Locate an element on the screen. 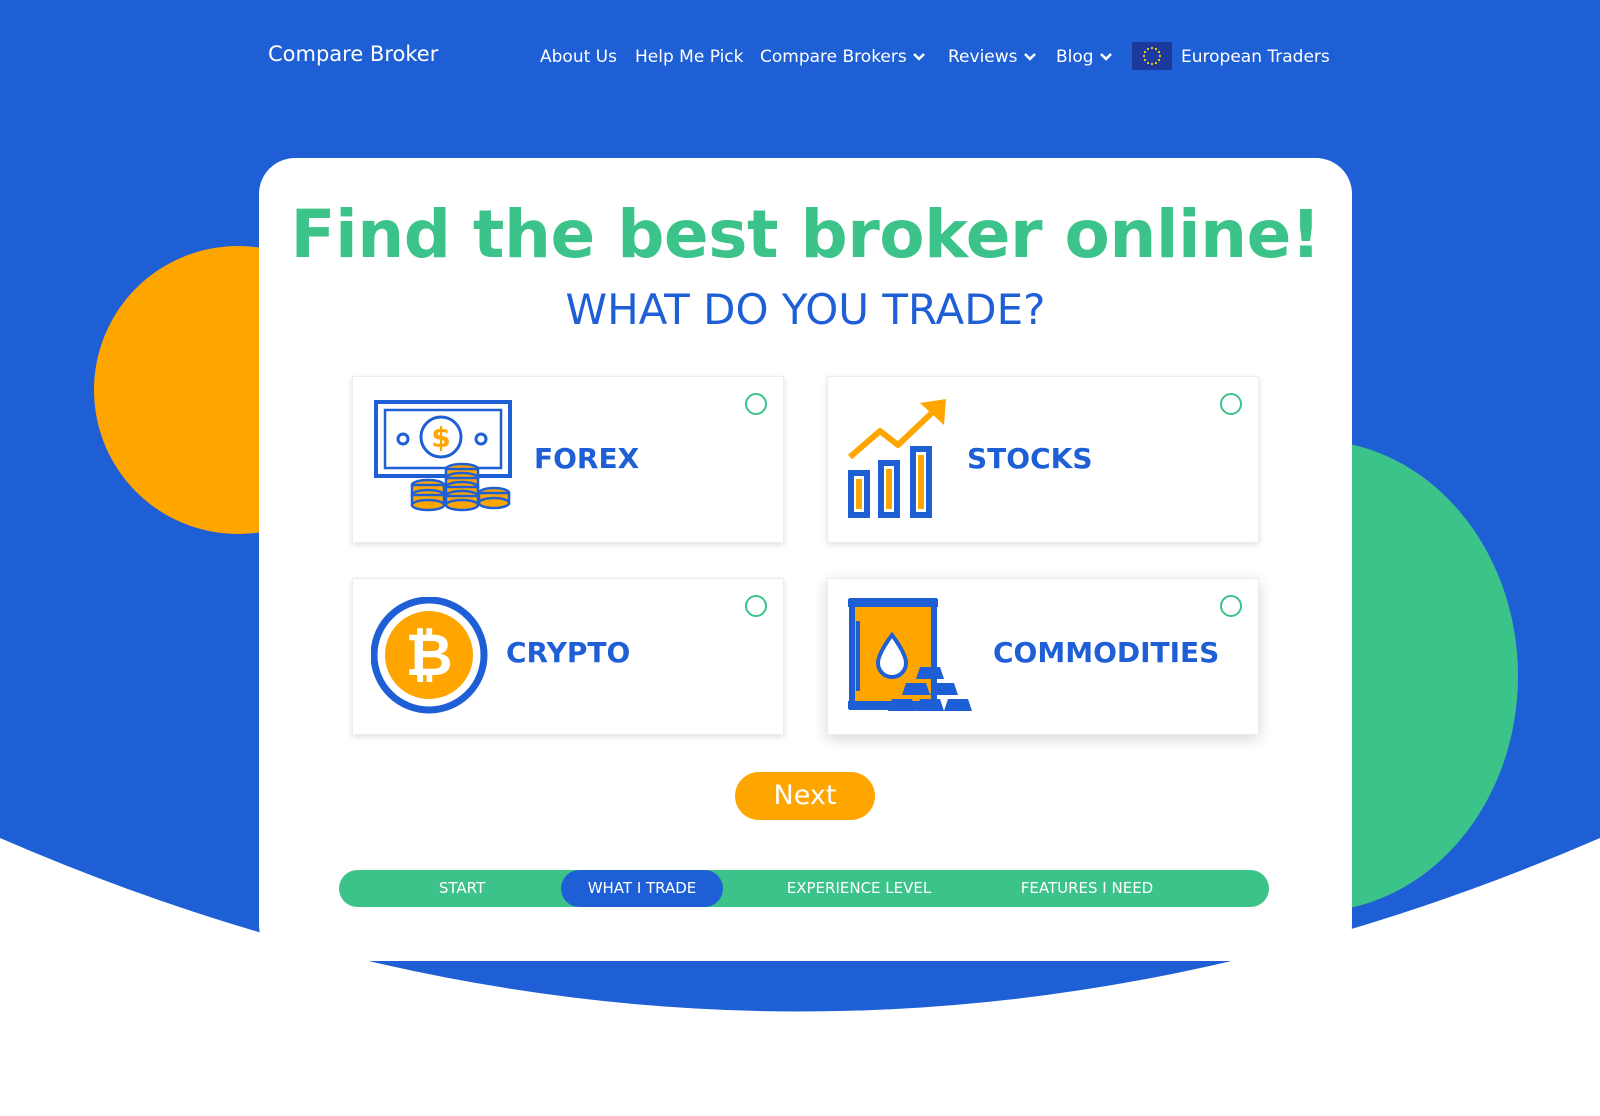  nav-european-traders: European Traders is located at coordinates (1255, 57).